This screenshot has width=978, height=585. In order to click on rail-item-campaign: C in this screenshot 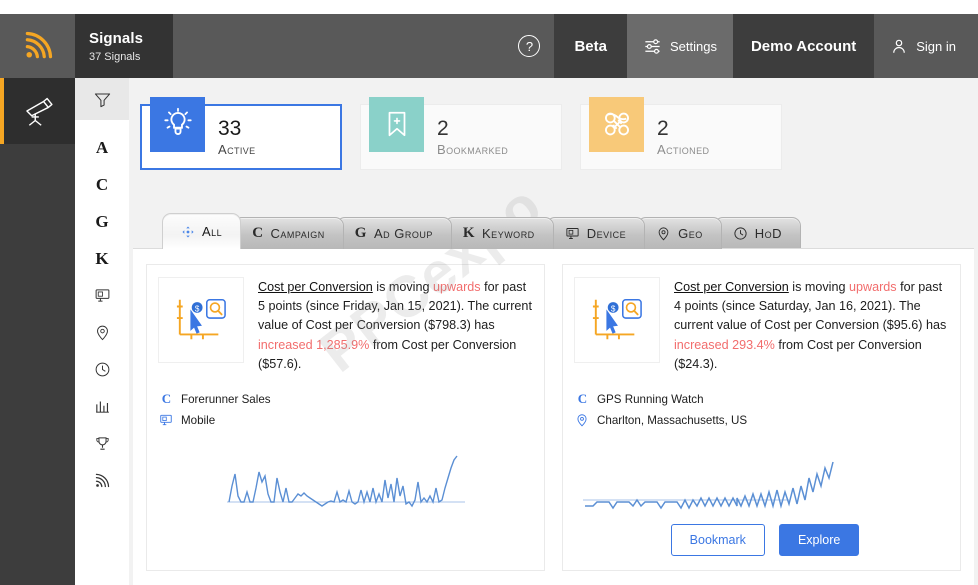, I will do `click(102, 184)`.